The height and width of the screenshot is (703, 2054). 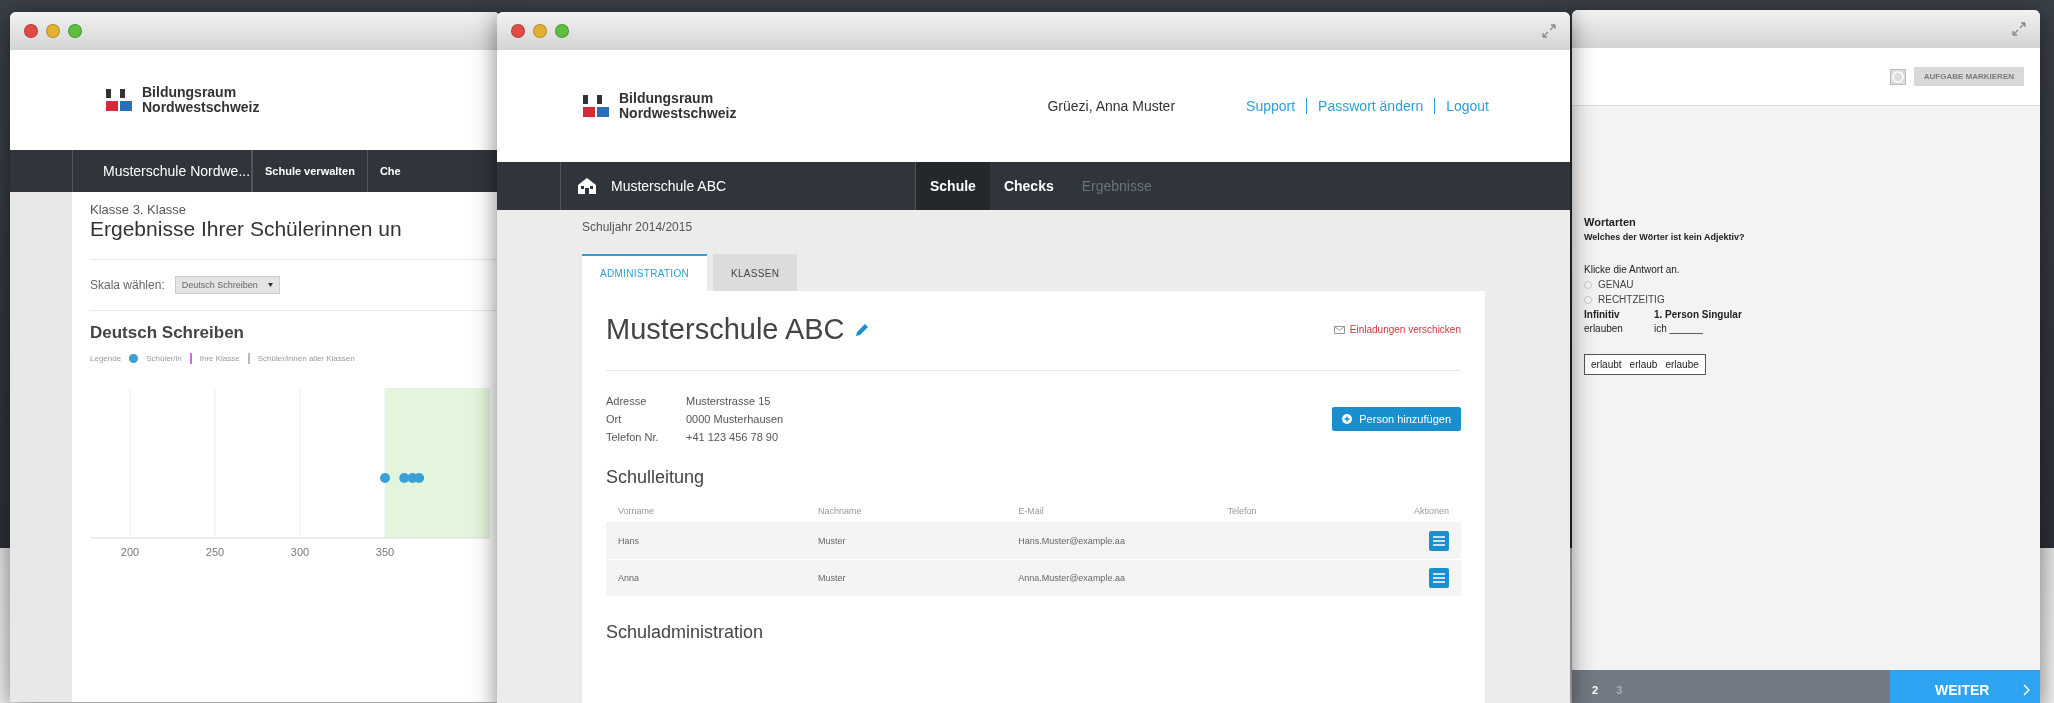 I want to click on scale-label: Skala wählen:, so click(x=127, y=285).